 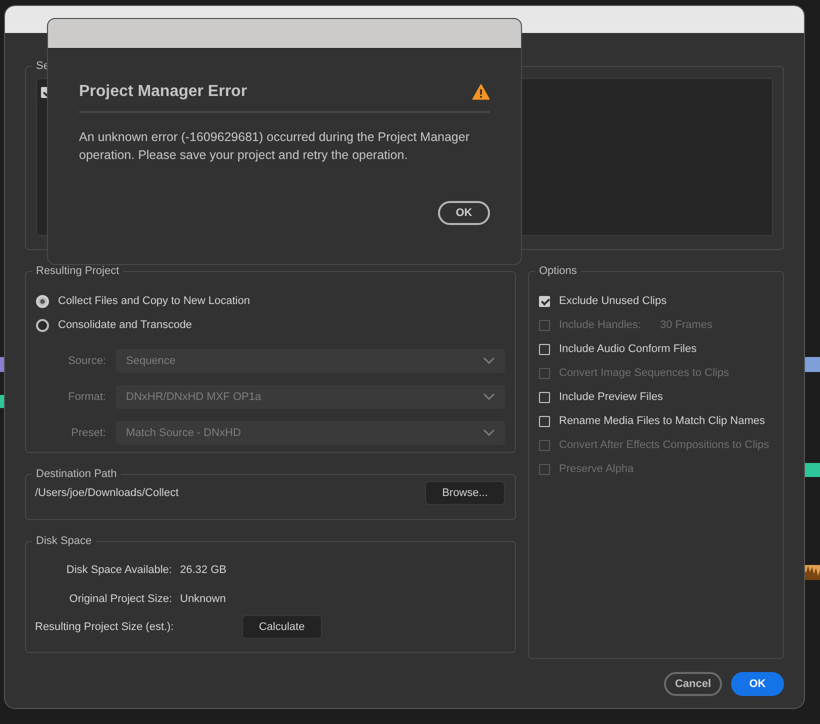 What do you see at coordinates (203, 570) in the screenshot?
I see `field-value: 26.32 GB` at bounding box center [203, 570].